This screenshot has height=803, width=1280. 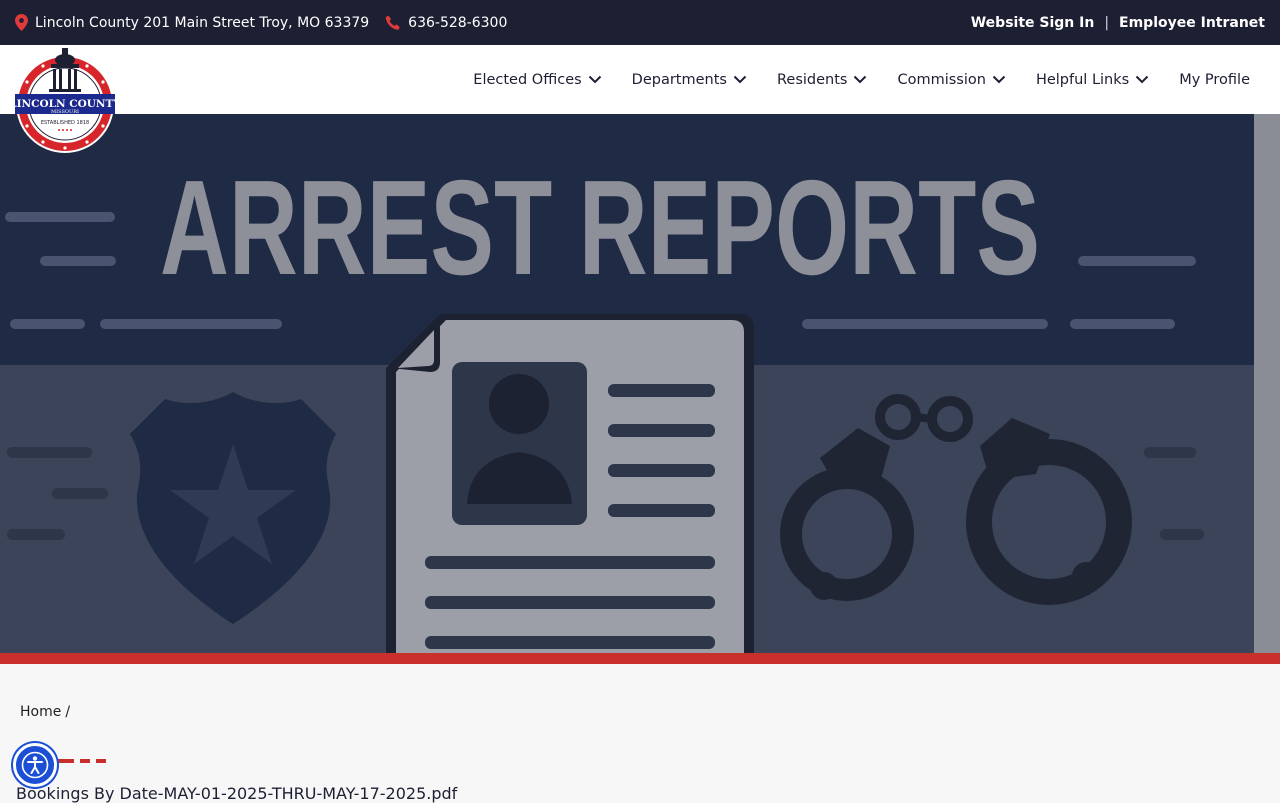 I want to click on county-seal-graphic: LINCOLN COUNTY MISSOURI ESTABLISHED 1818, so click(x=65, y=100).